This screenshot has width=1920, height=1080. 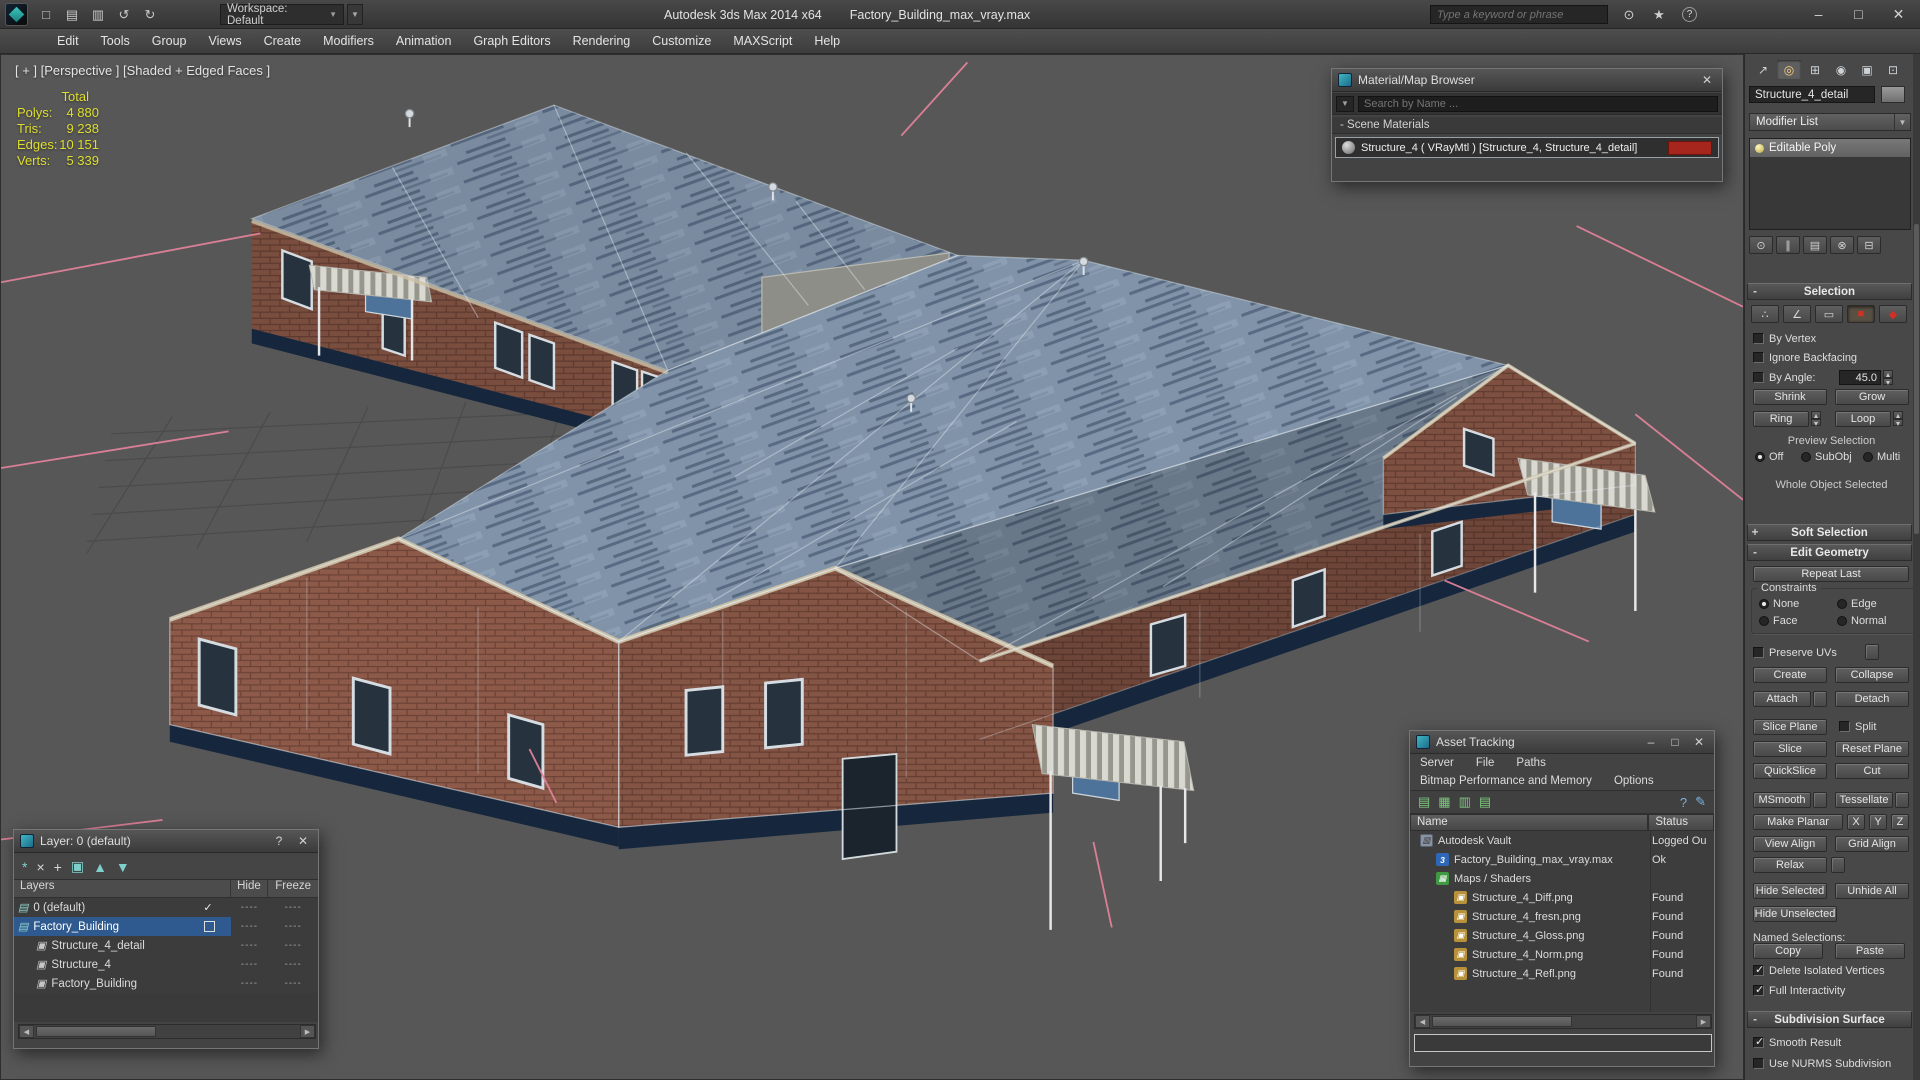 I want to click on list-view-icon: ▦, so click(x=1444, y=802).